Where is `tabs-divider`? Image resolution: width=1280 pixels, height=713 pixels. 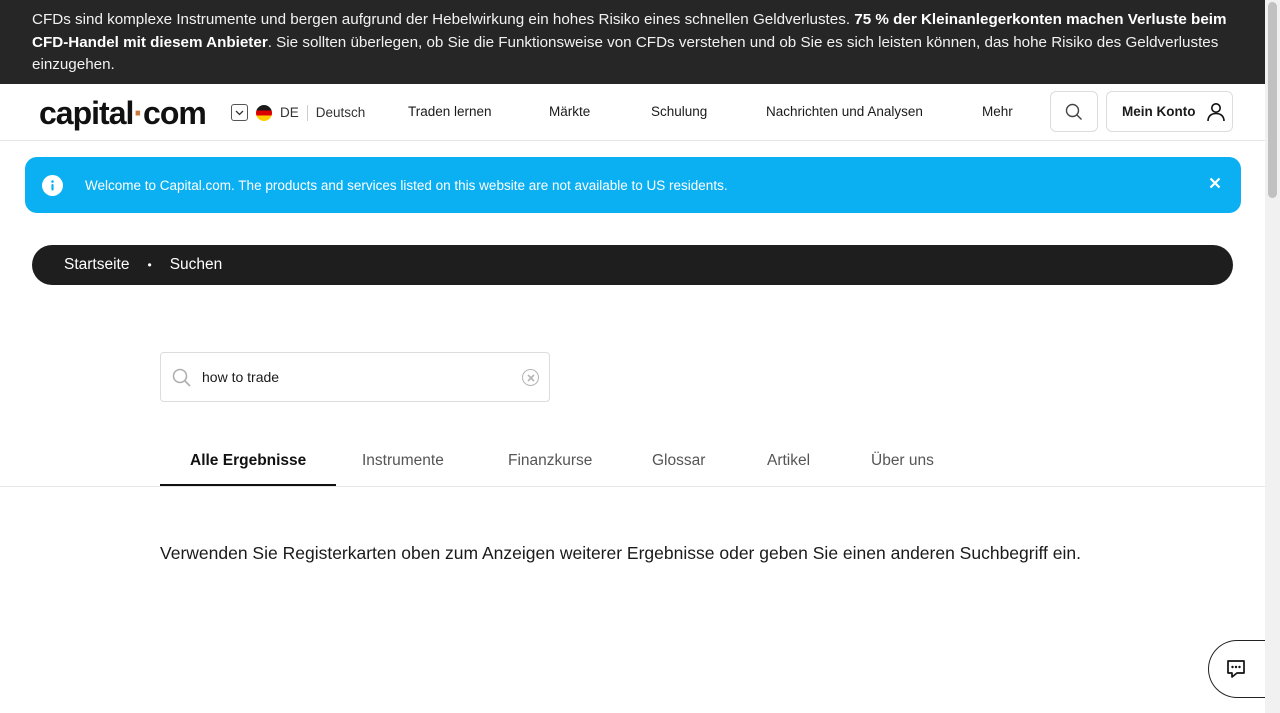
tabs-divider is located at coordinates (632, 486).